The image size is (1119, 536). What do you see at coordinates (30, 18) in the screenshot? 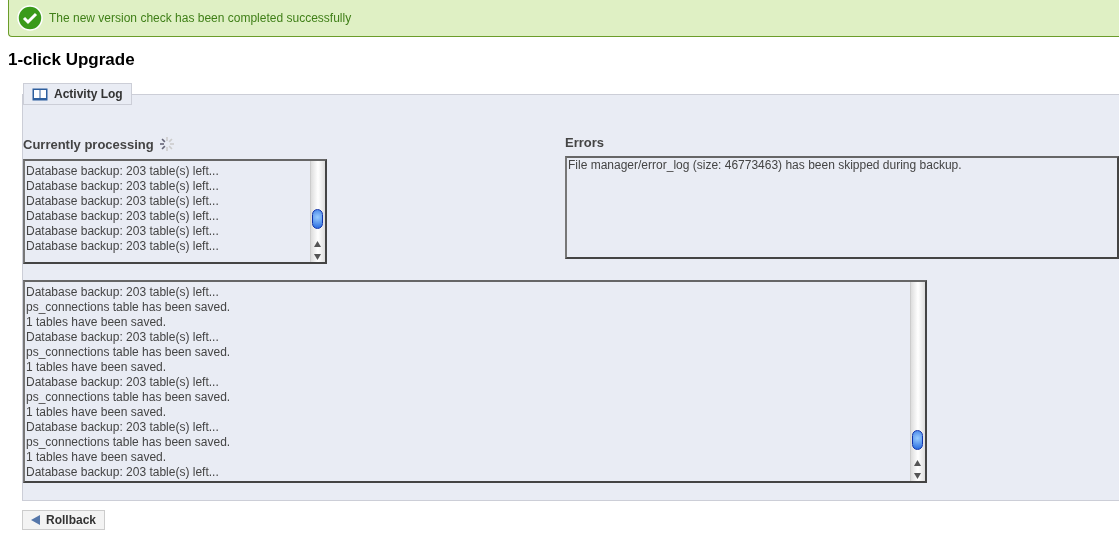
I see `check-icon` at bounding box center [30, 18].